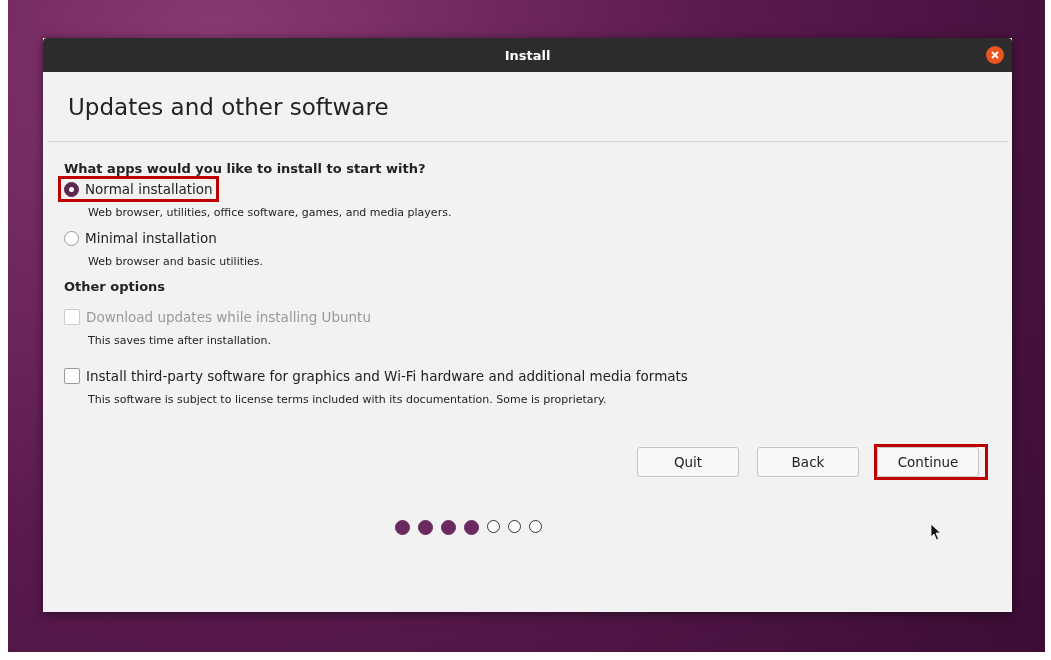 This screenshot has height=660, width=1051. Describe the element at coordinates (527, 55) in the screenshot. I see `window-title: Install` at that location.